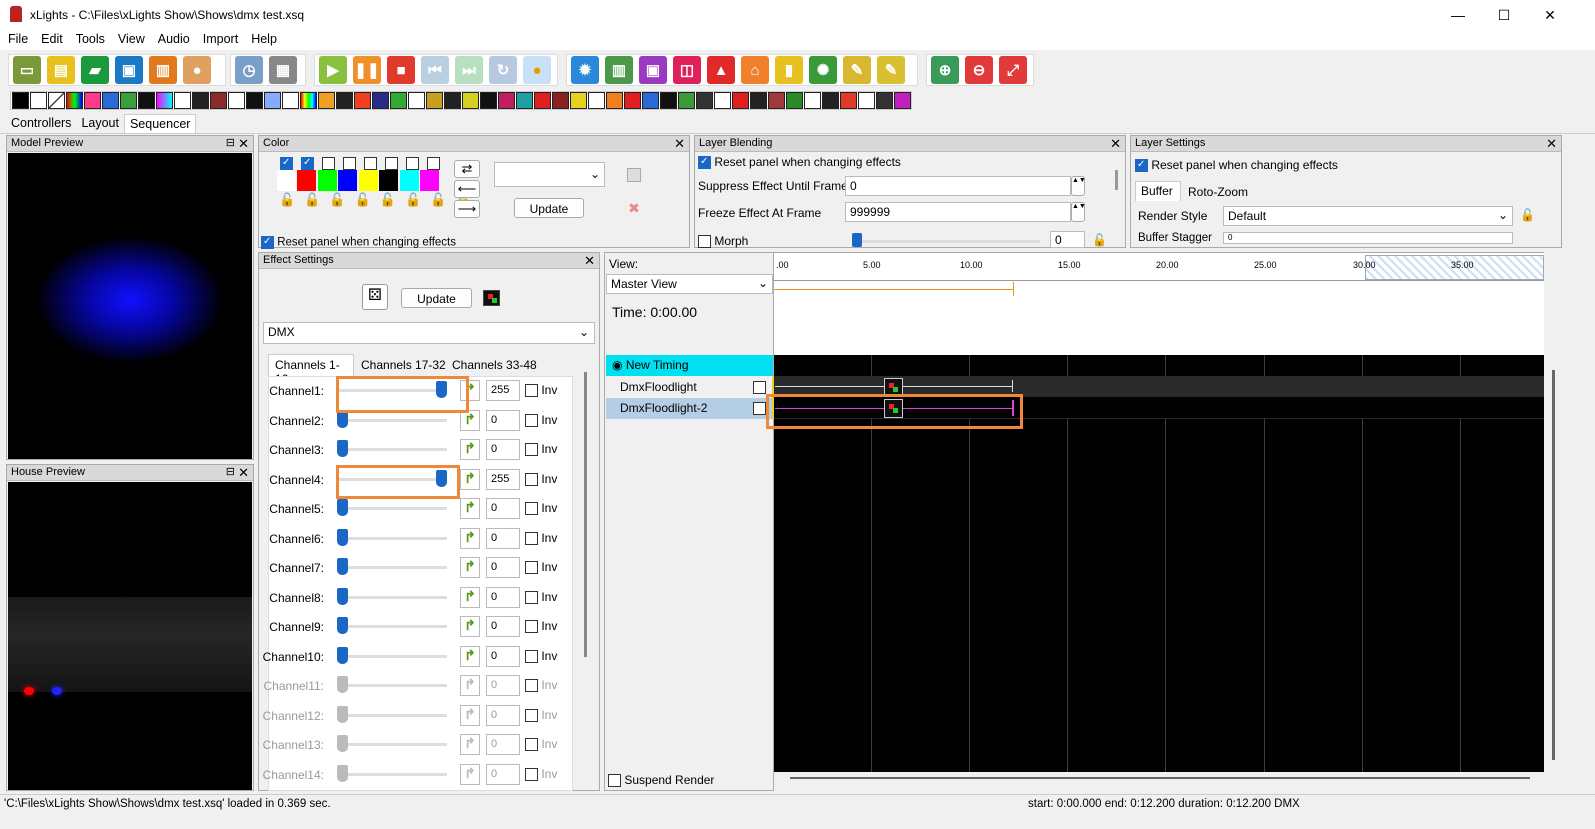  What do you see at coordinates (1368, 216) in the screenshot?
I see `render-style-select: Default ⌄` at bounding box center [1368, 216].